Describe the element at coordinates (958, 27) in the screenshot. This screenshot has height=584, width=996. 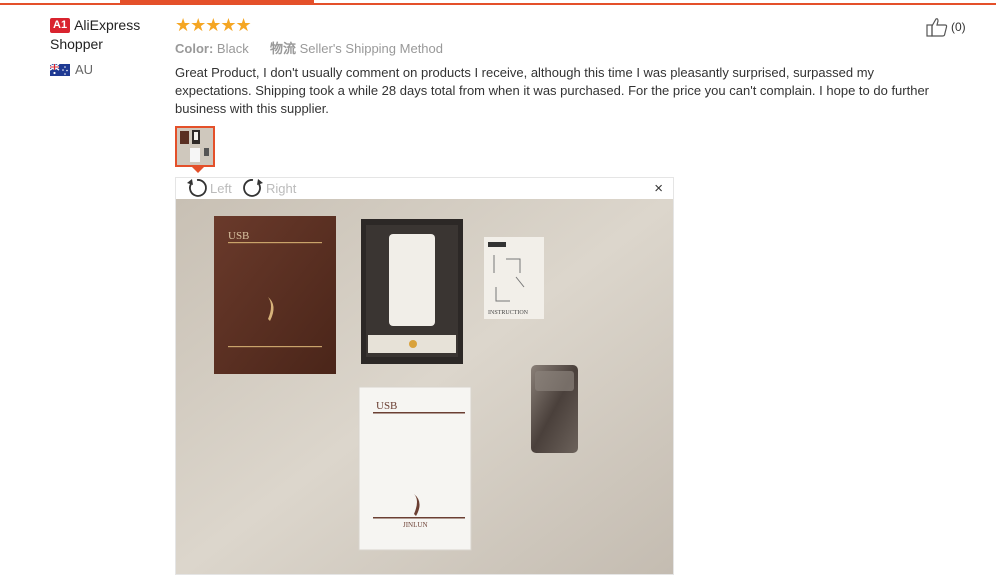
I see `helpful-count: (0)` at that location.